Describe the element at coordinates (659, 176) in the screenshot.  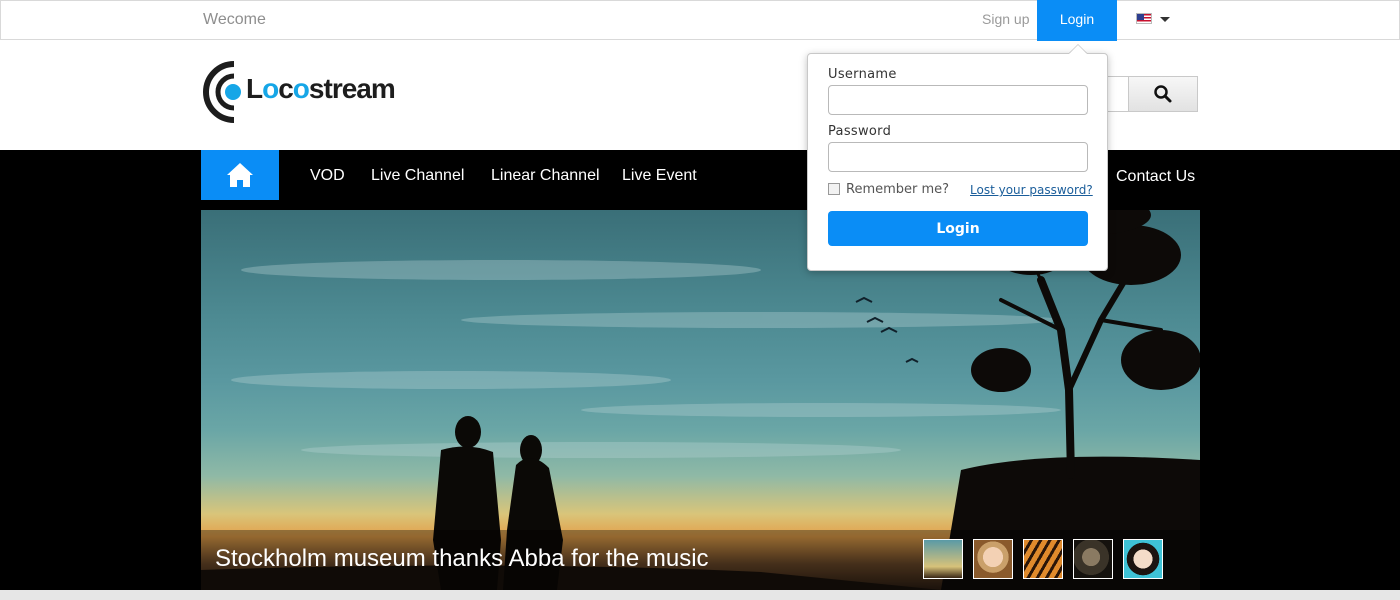
I see `nav-live-event: Live Event` at that location.